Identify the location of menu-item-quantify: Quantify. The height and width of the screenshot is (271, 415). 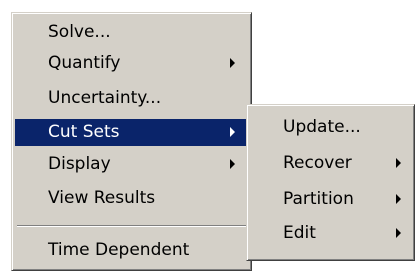
(131, 63).